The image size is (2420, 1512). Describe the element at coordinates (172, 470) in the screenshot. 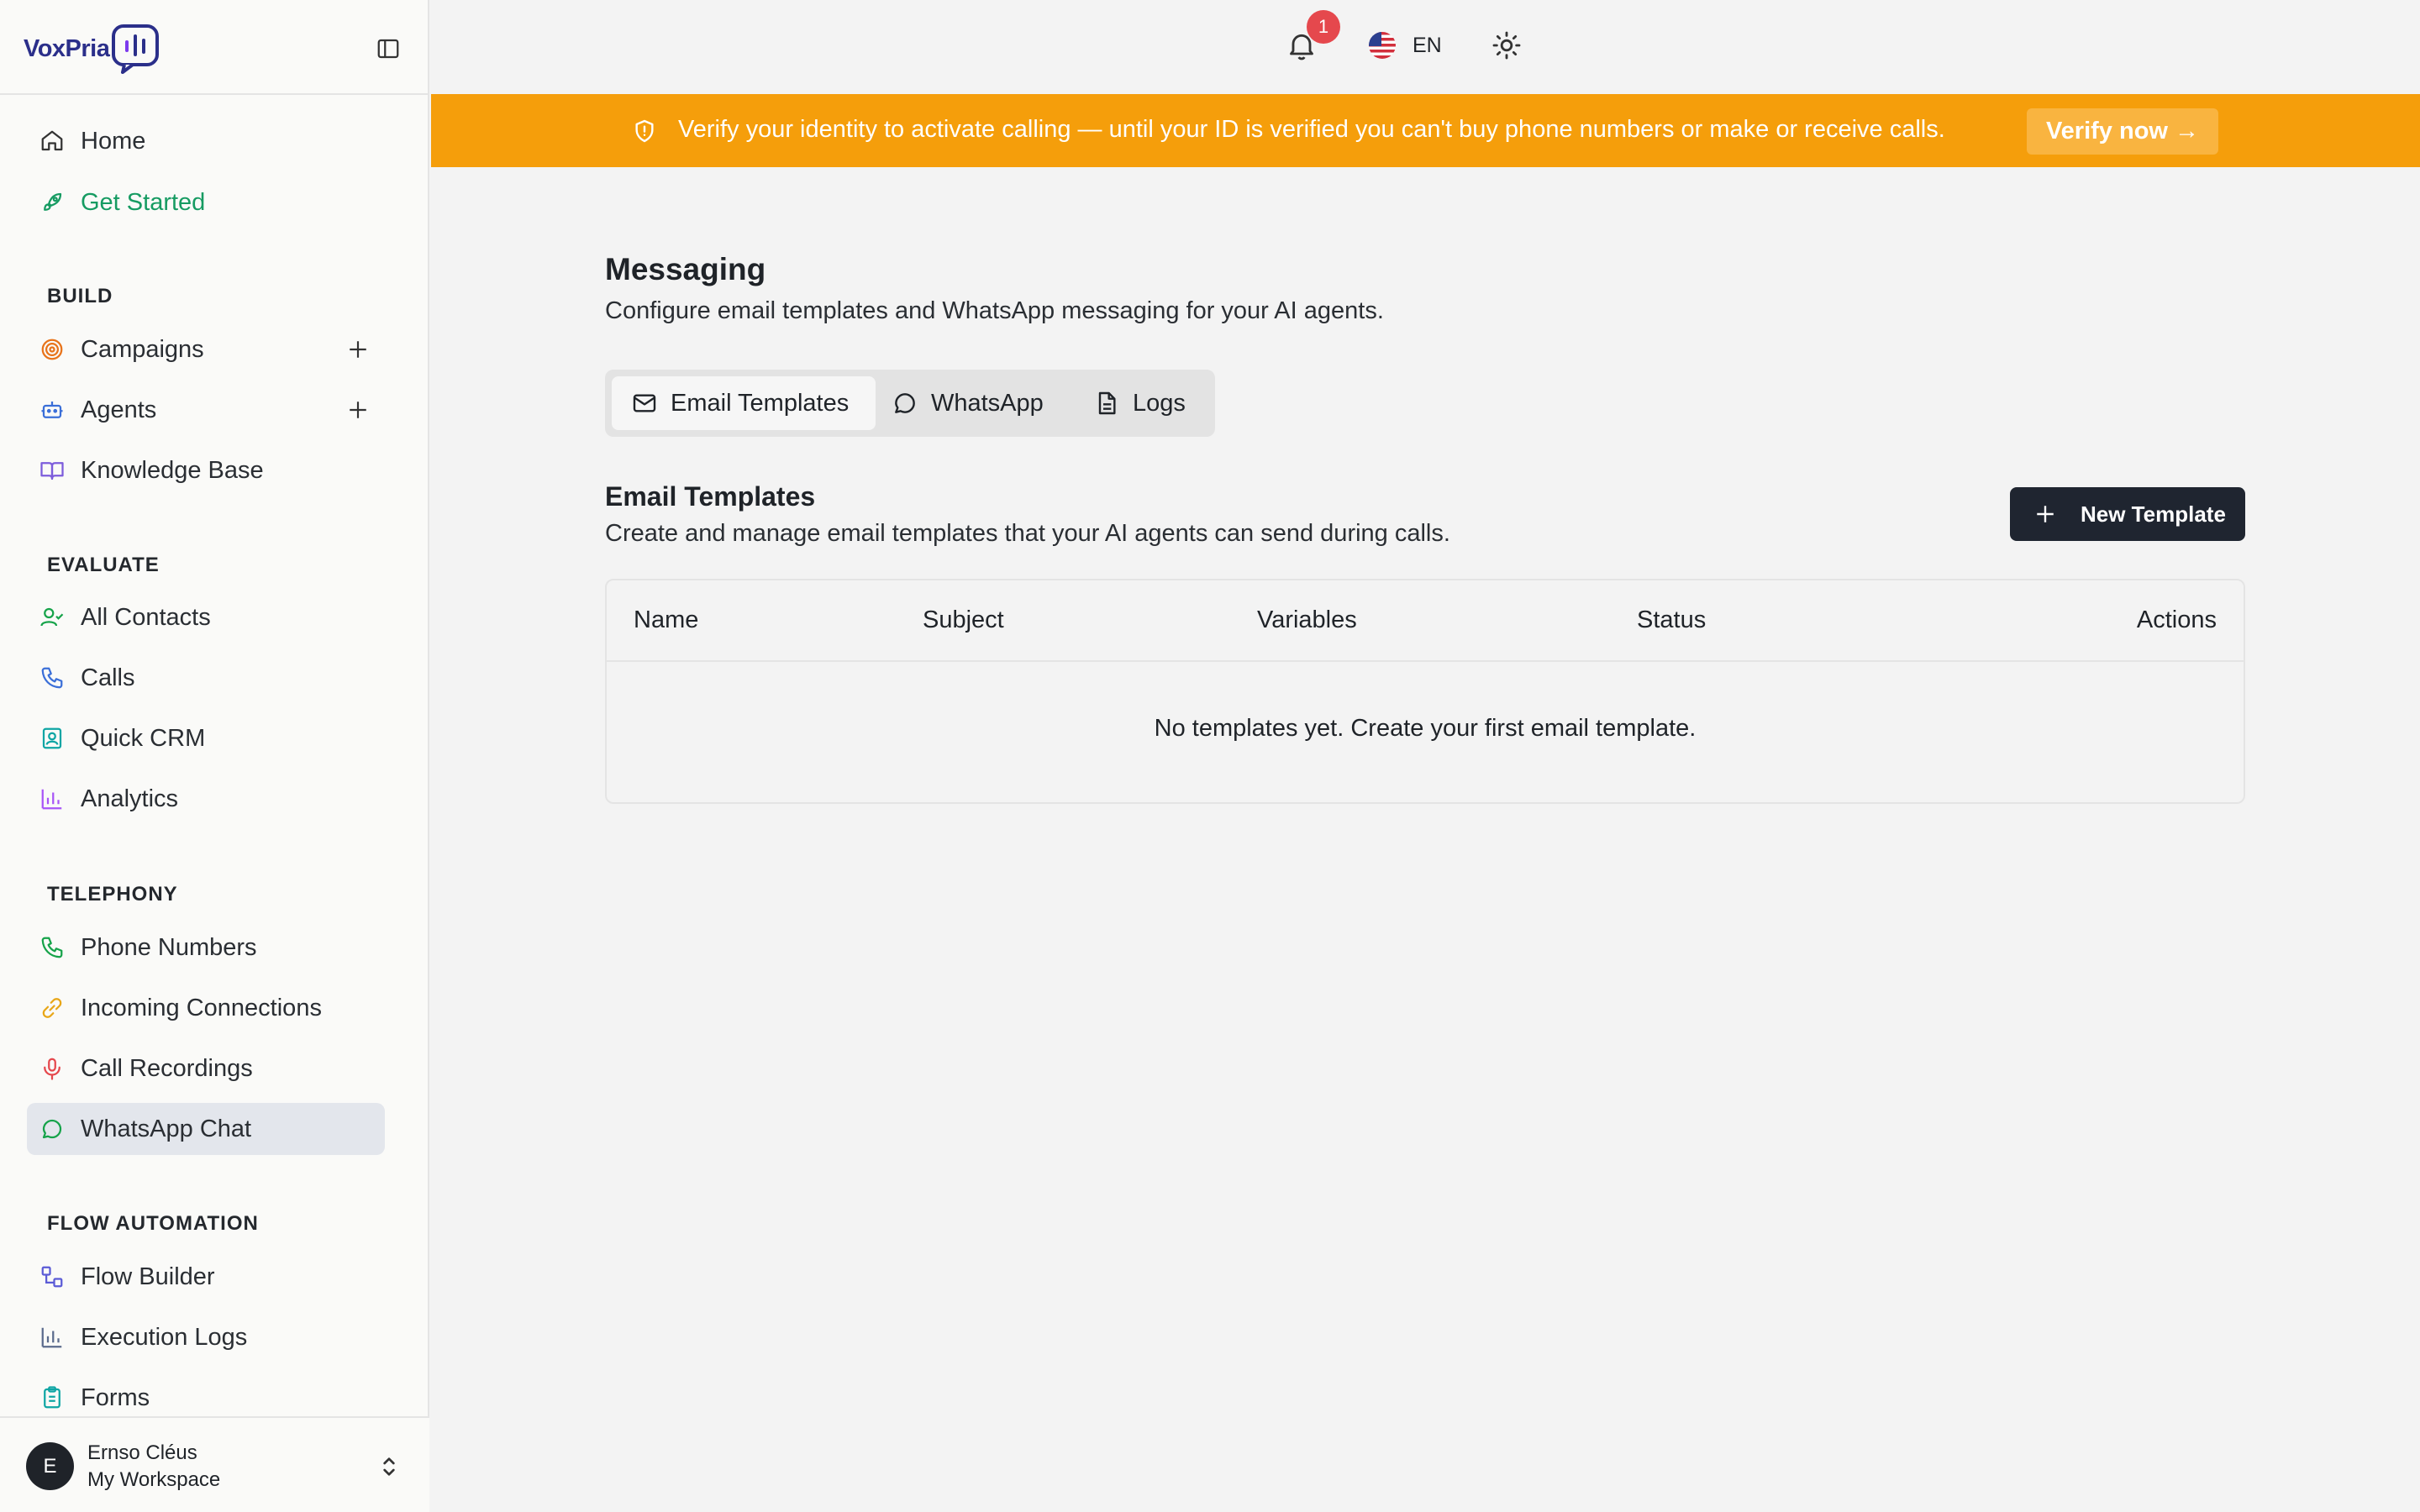

I see `sidebar-item-label: Knowledge Base` at that location.